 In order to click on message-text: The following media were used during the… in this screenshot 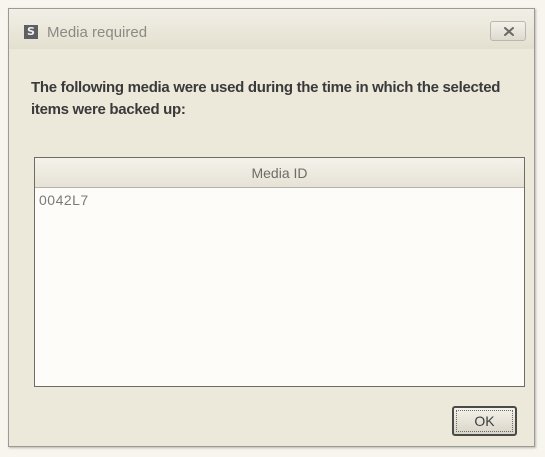, I will do `click(266, 98)`.